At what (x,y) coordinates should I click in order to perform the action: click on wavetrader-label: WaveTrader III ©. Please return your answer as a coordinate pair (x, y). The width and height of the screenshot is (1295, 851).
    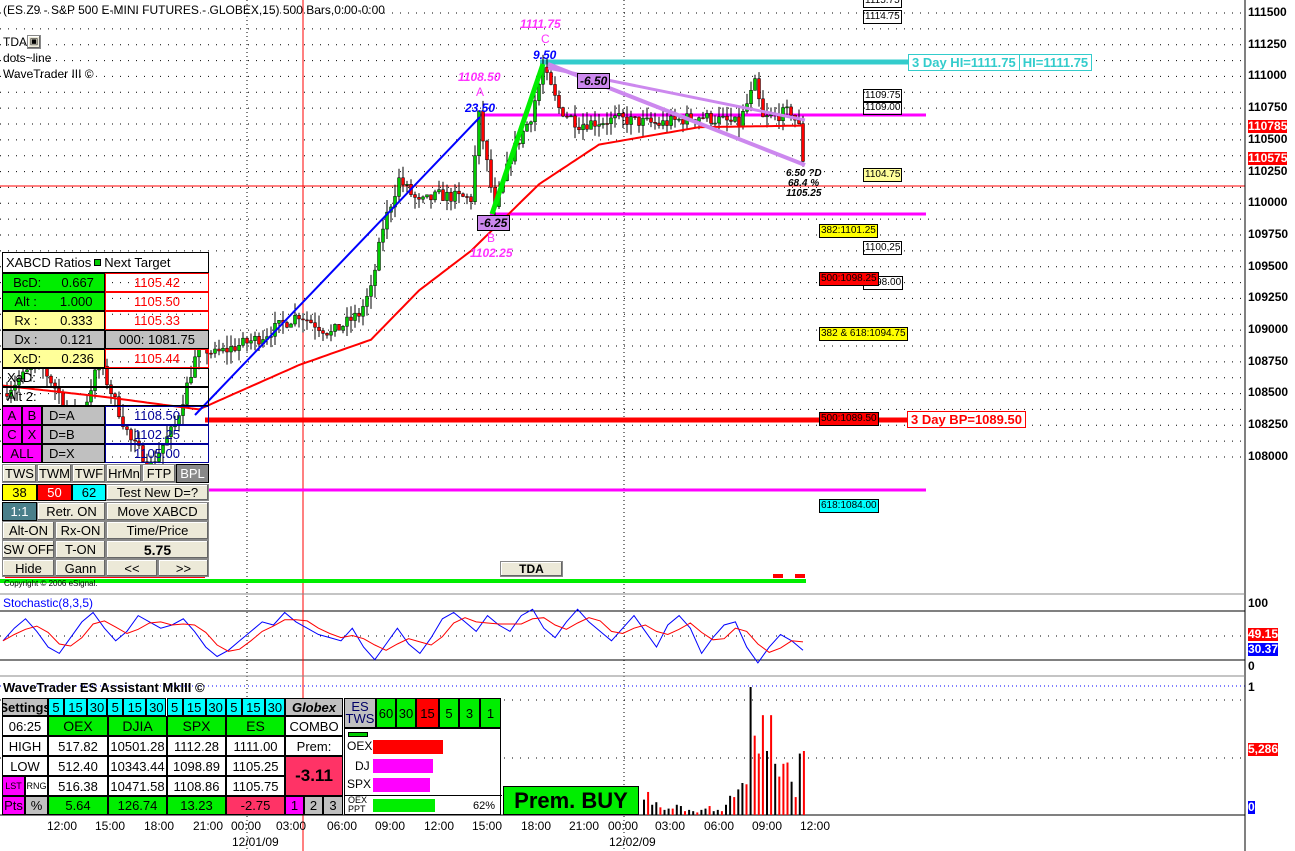
    Looking at the image, I should click on (48, 74).